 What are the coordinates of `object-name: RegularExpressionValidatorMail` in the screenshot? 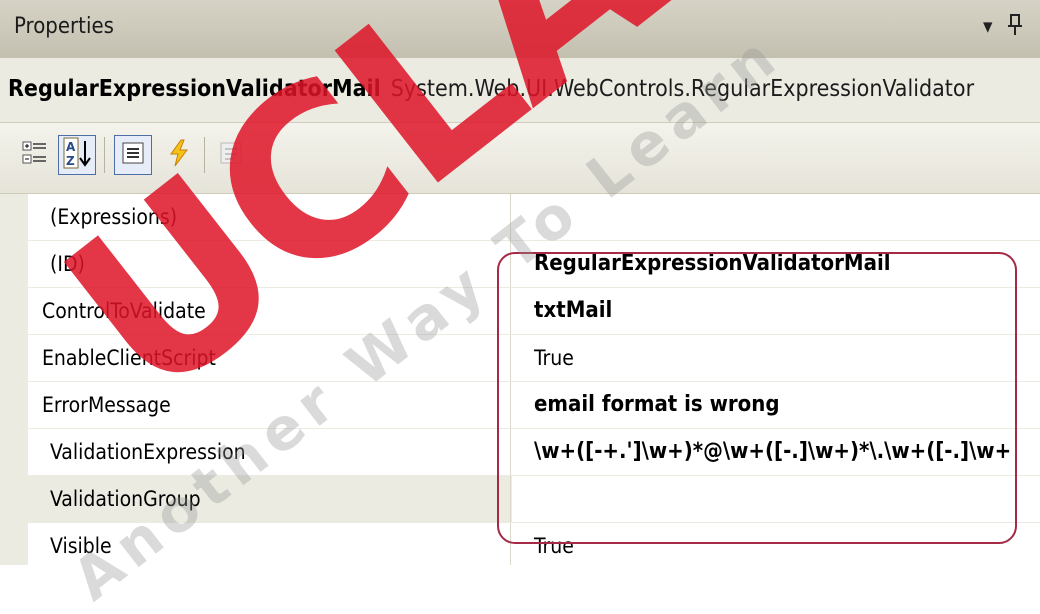 It's located at (194, 89).